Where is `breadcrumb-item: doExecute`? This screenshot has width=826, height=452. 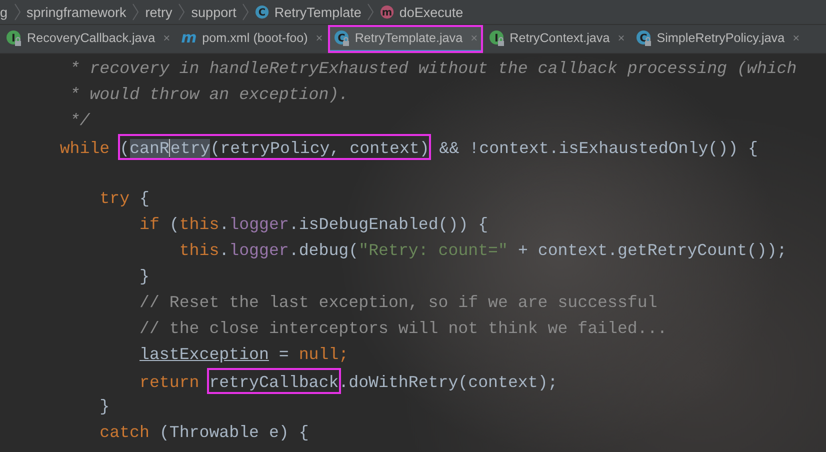 breadcrumb-item: doExecute is located at coordinates (431, 12).